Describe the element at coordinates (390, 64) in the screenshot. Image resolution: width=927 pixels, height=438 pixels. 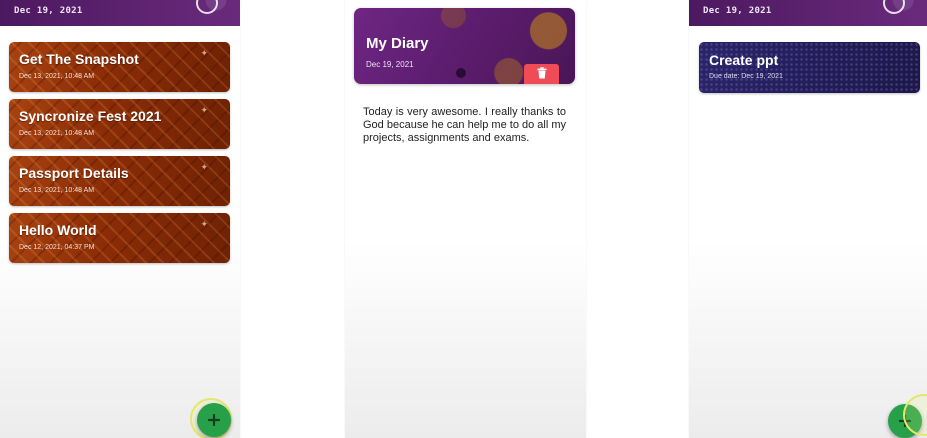
I see `diary-detail-date: Dec 19, 2021` at that location.